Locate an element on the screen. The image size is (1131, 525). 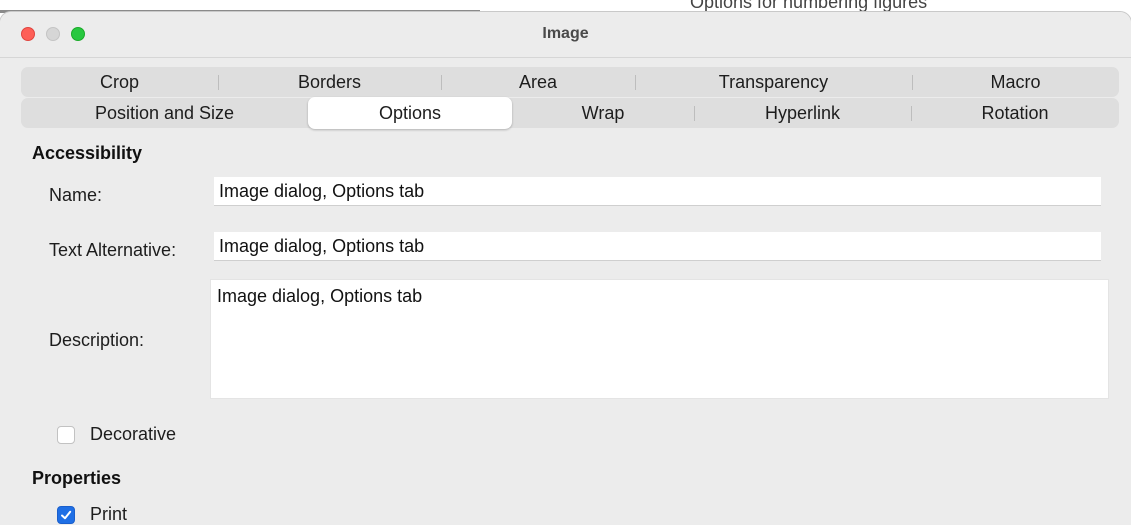
tab-row-top: Crop Borders Area Transparency Macro is located at coordinates (570, 82).